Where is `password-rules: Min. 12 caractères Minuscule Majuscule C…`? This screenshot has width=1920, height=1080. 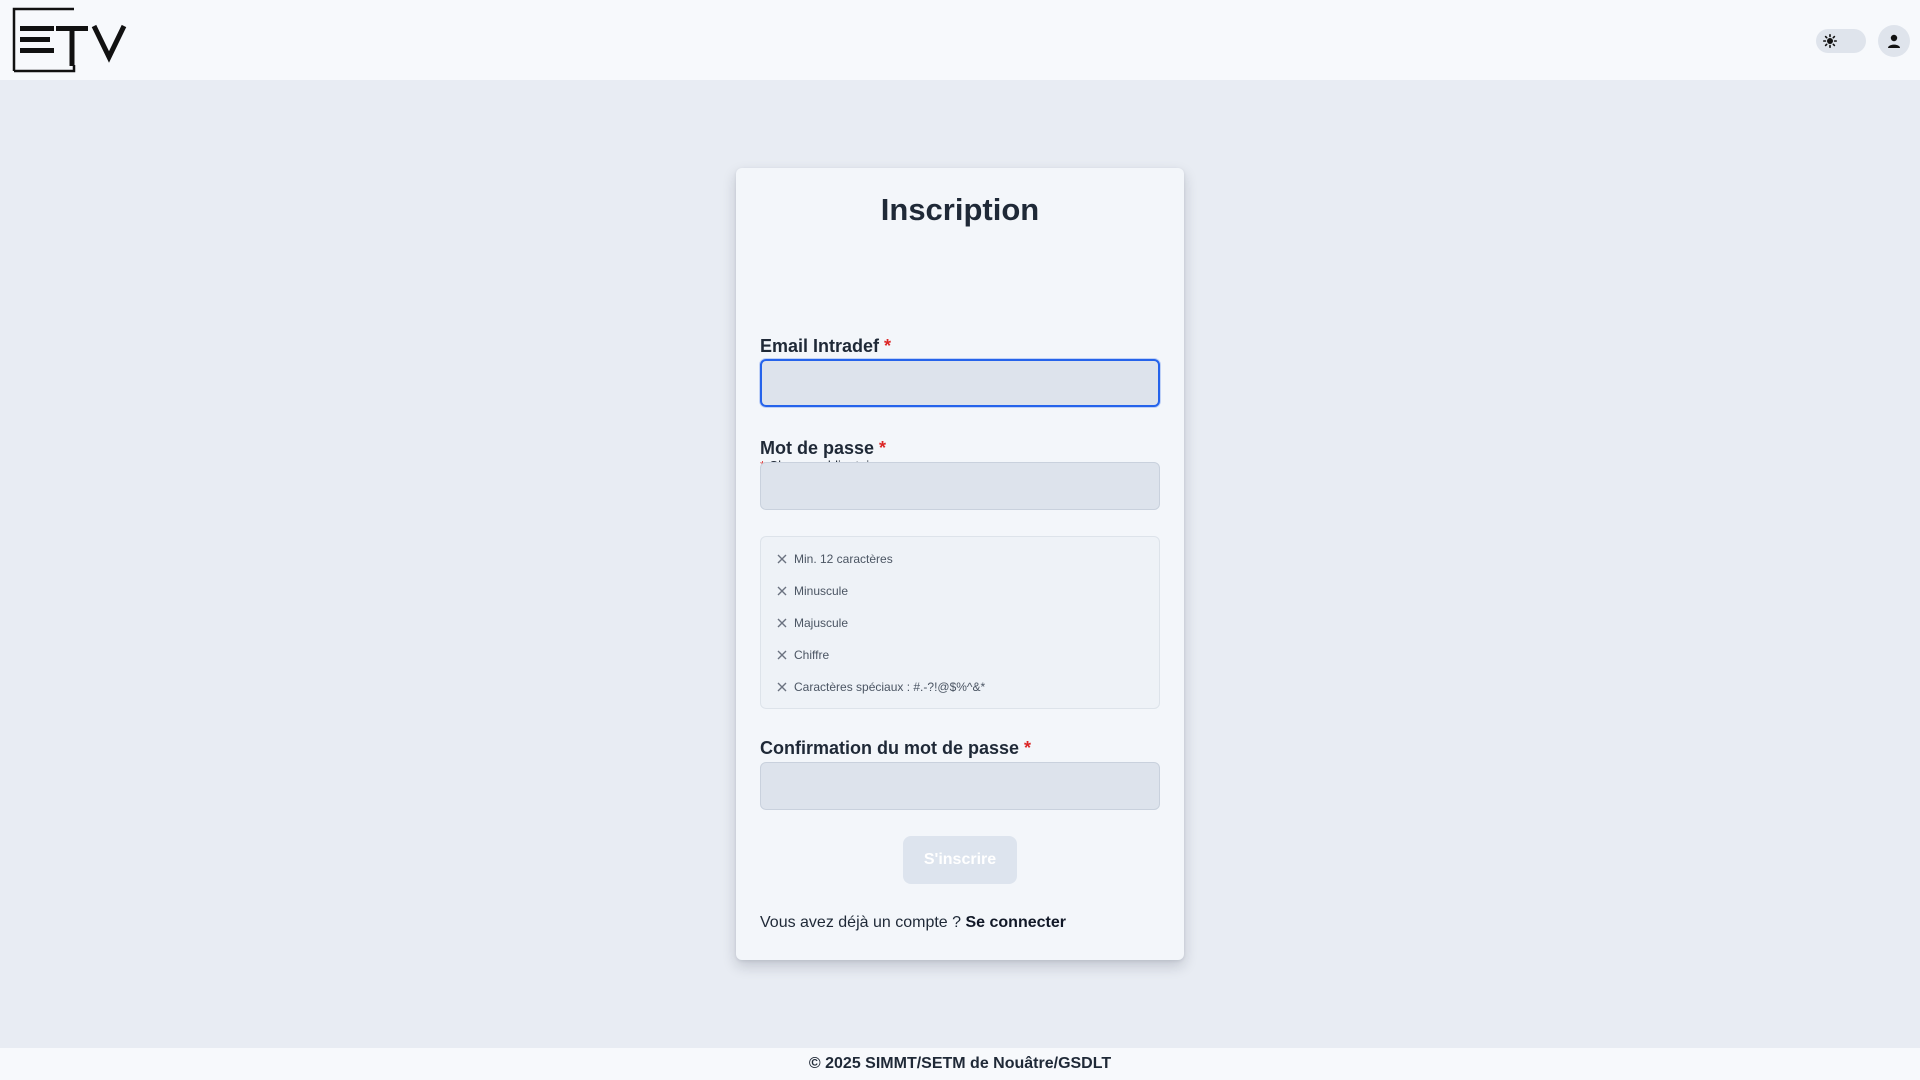 password-rules: Min. 12 caractères Minuscule Majuscule C… is located at coordinates (960, 622).